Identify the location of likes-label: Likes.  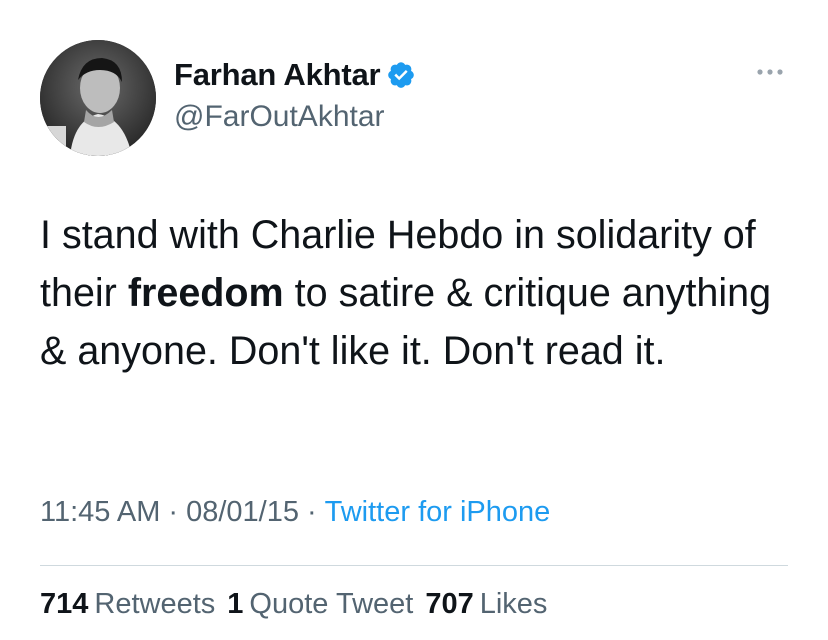
(513, 604).